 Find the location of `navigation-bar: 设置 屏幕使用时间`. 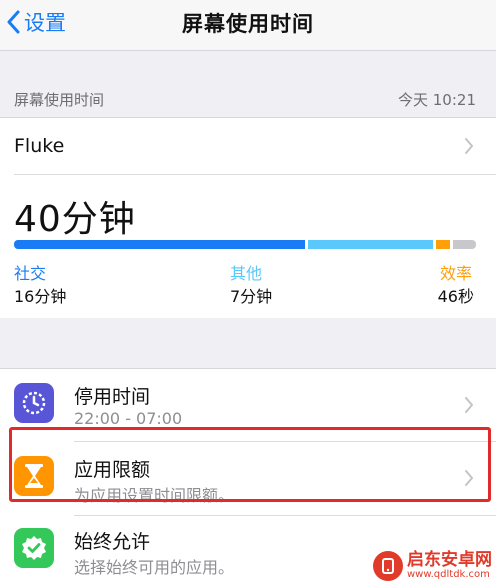

navigation-bar: 设置 屏幕使用时间 is located at coordinates (248, 25).